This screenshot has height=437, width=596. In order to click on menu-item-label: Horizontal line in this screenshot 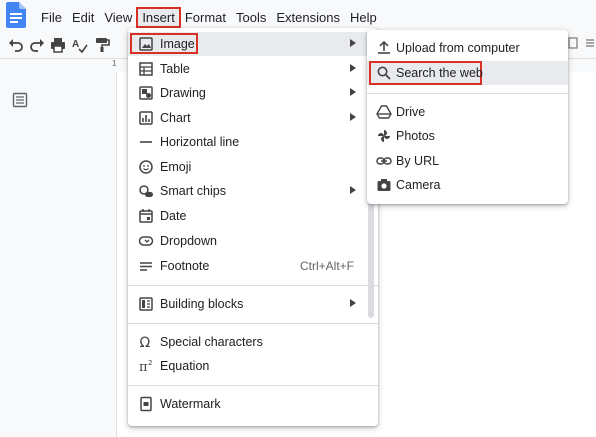, I will do `click(200, 142)`.